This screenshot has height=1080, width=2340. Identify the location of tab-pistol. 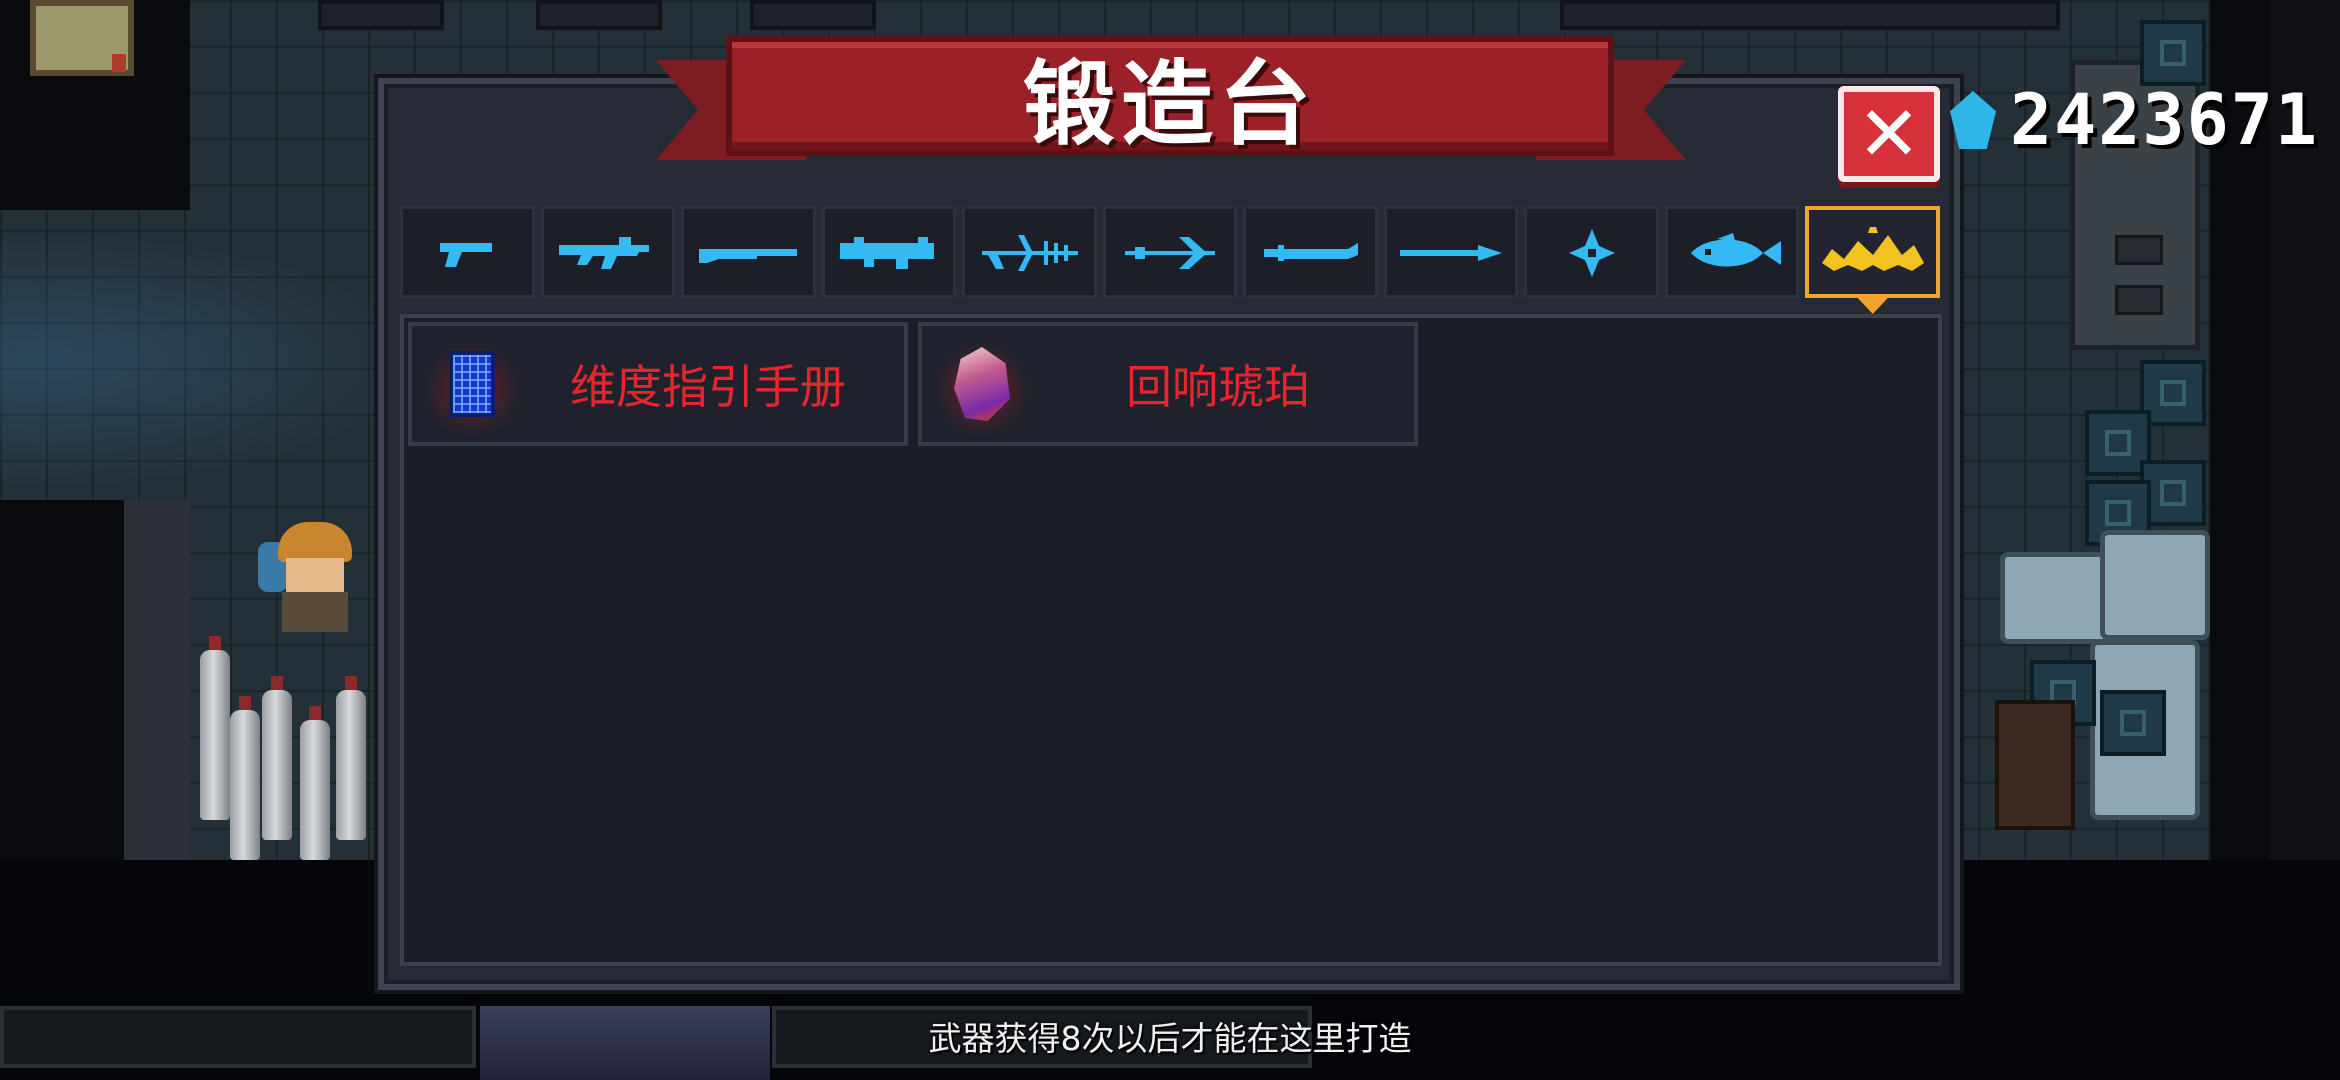
(467, 252).